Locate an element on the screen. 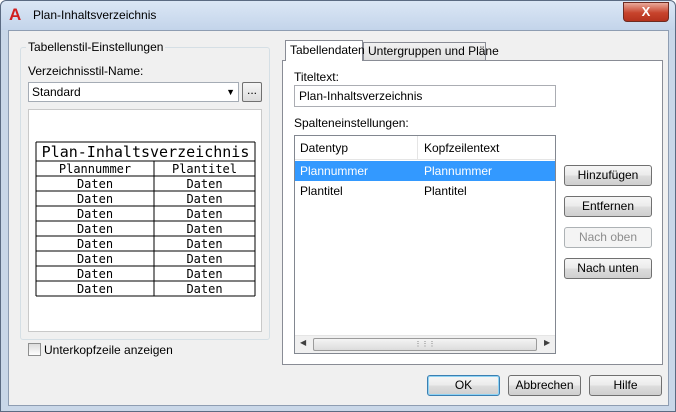 The image size is (676, 412). style-name-value: Standard is located at coordinates (56, 92).